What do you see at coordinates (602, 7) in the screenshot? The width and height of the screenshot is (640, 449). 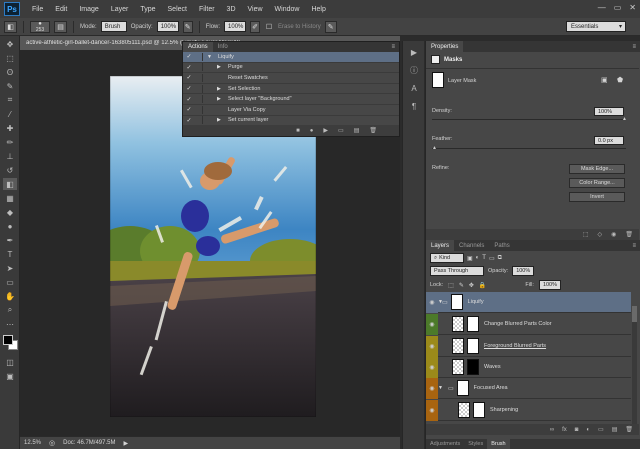 I see `minimize-icon: —` at bounding box center [602, 7].